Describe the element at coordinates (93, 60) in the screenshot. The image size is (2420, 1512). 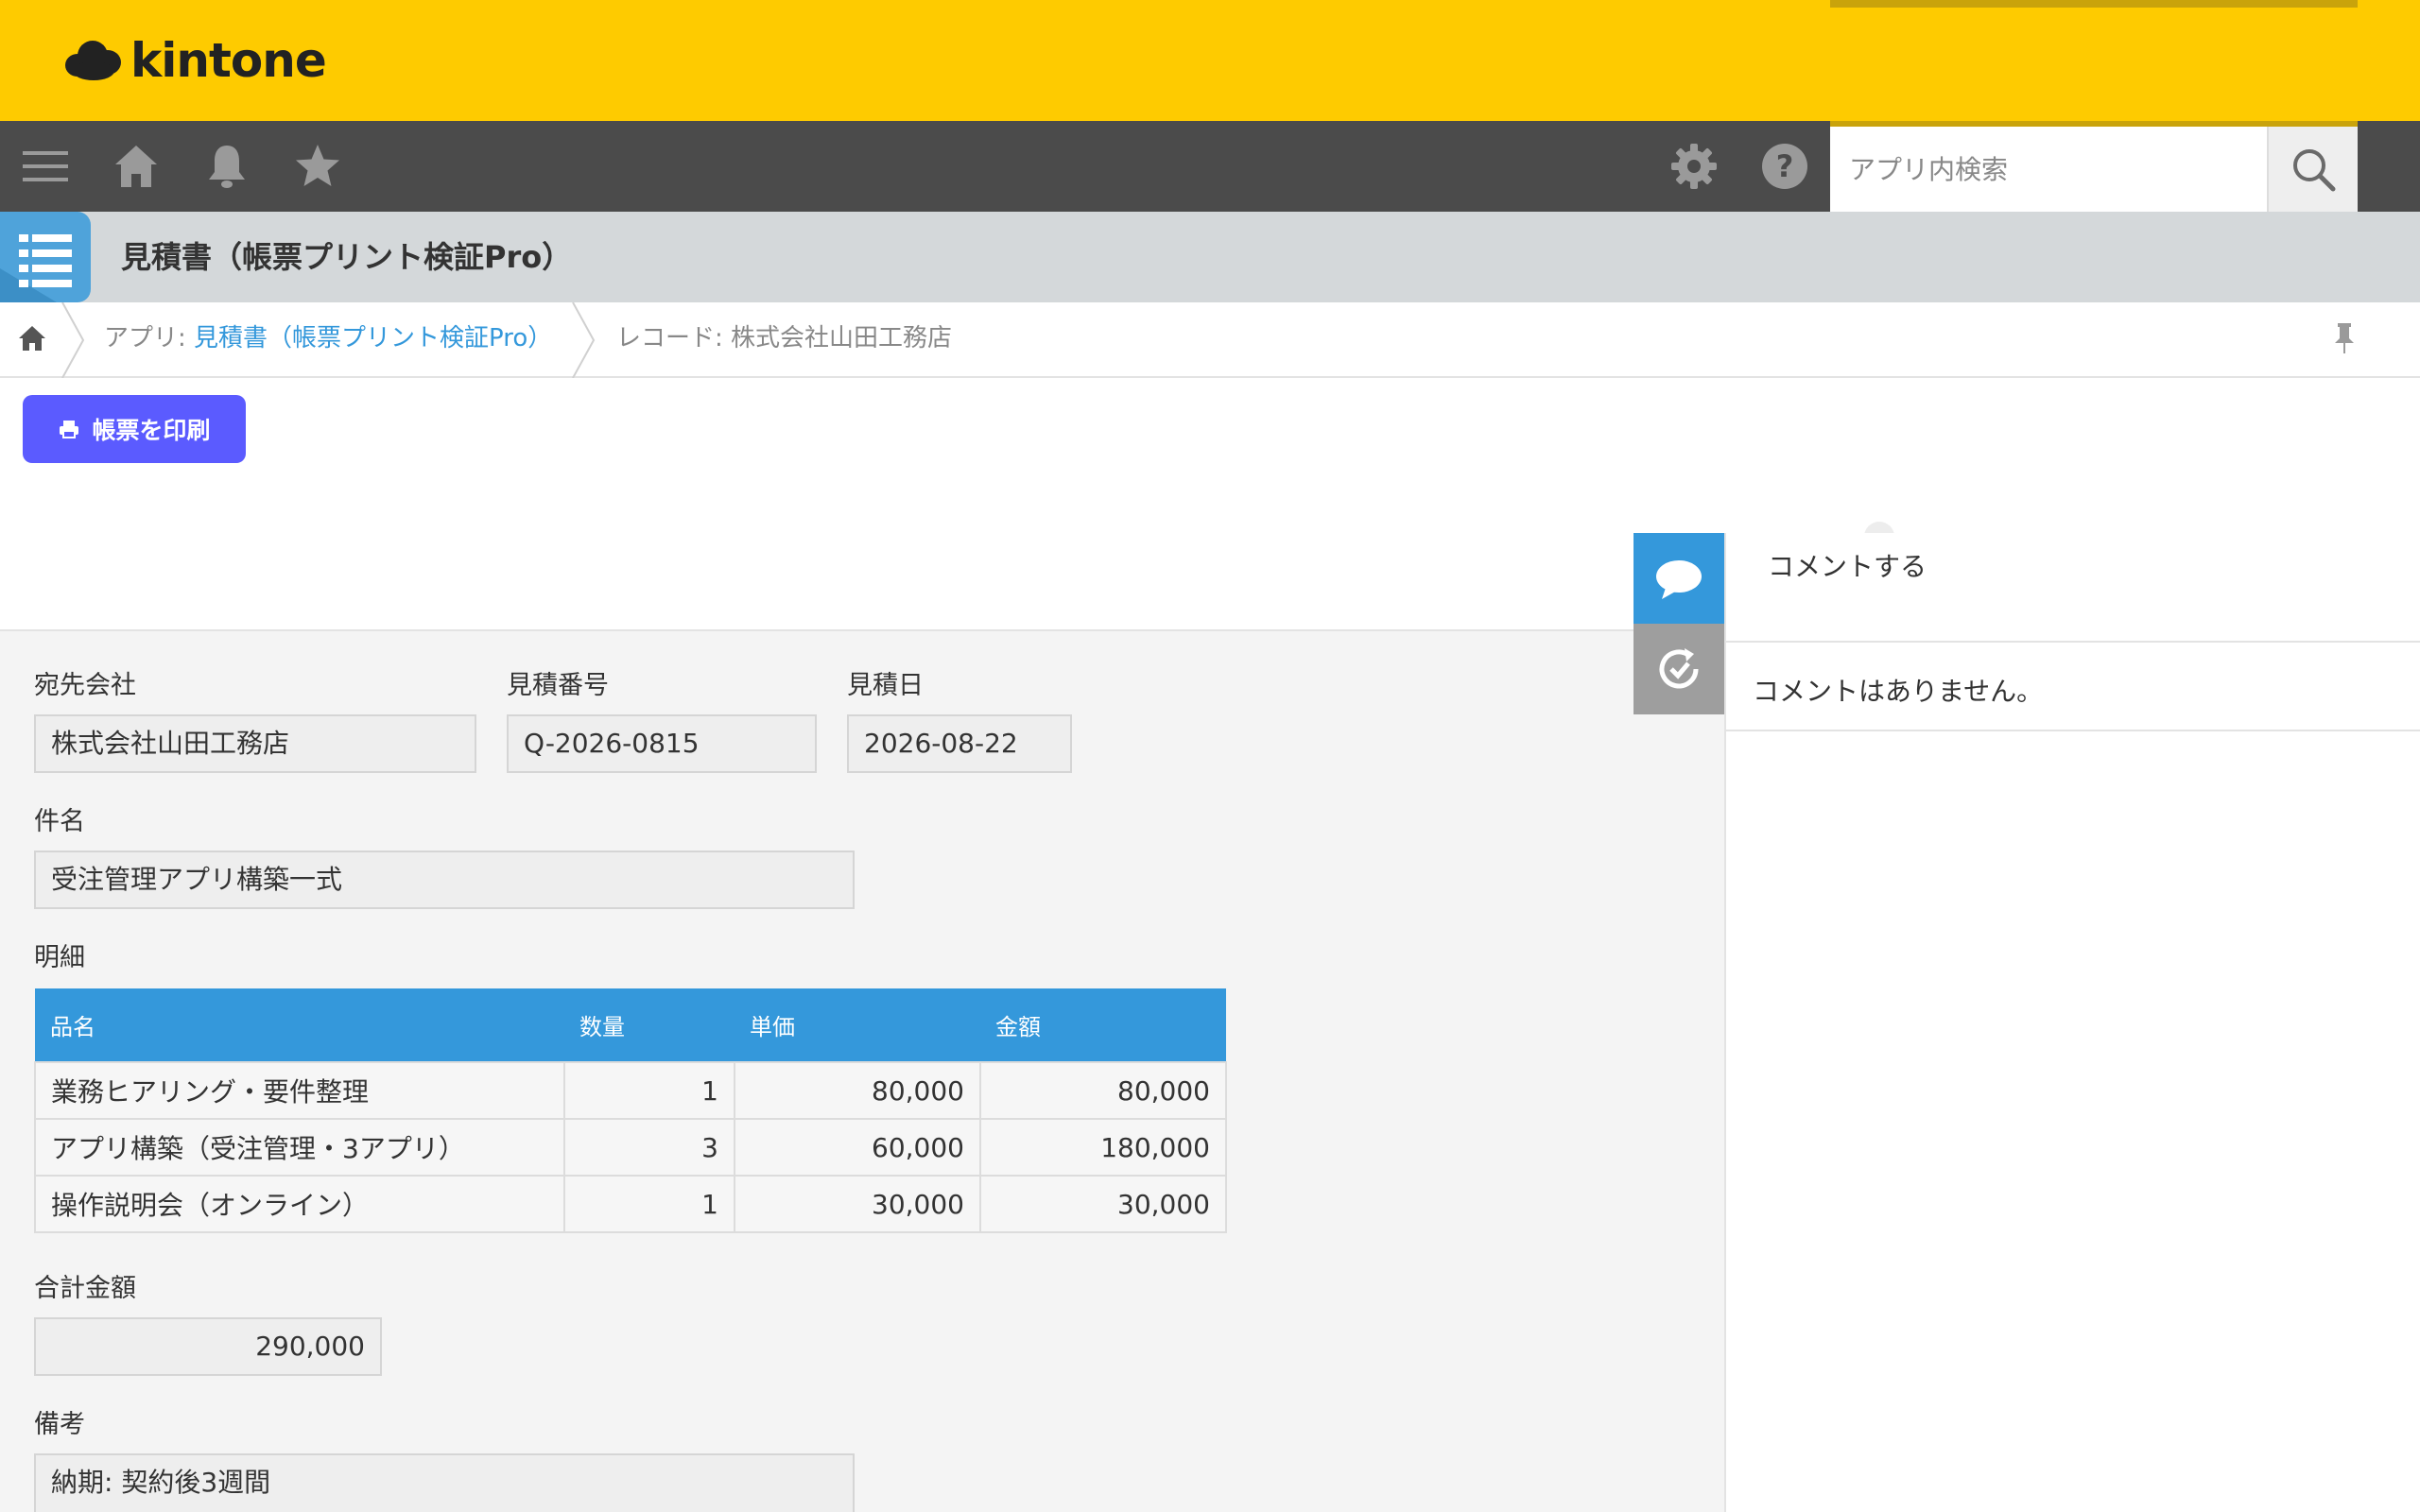
I see `cloud-logo-icon` at that location.